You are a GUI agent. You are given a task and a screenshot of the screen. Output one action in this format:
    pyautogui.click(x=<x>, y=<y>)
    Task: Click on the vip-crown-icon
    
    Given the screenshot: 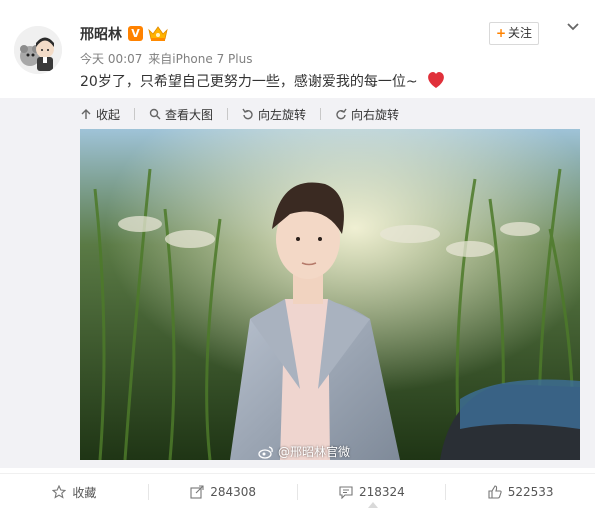 What is the action you would take?
    pyautogui.click(x=158, y=33)
    